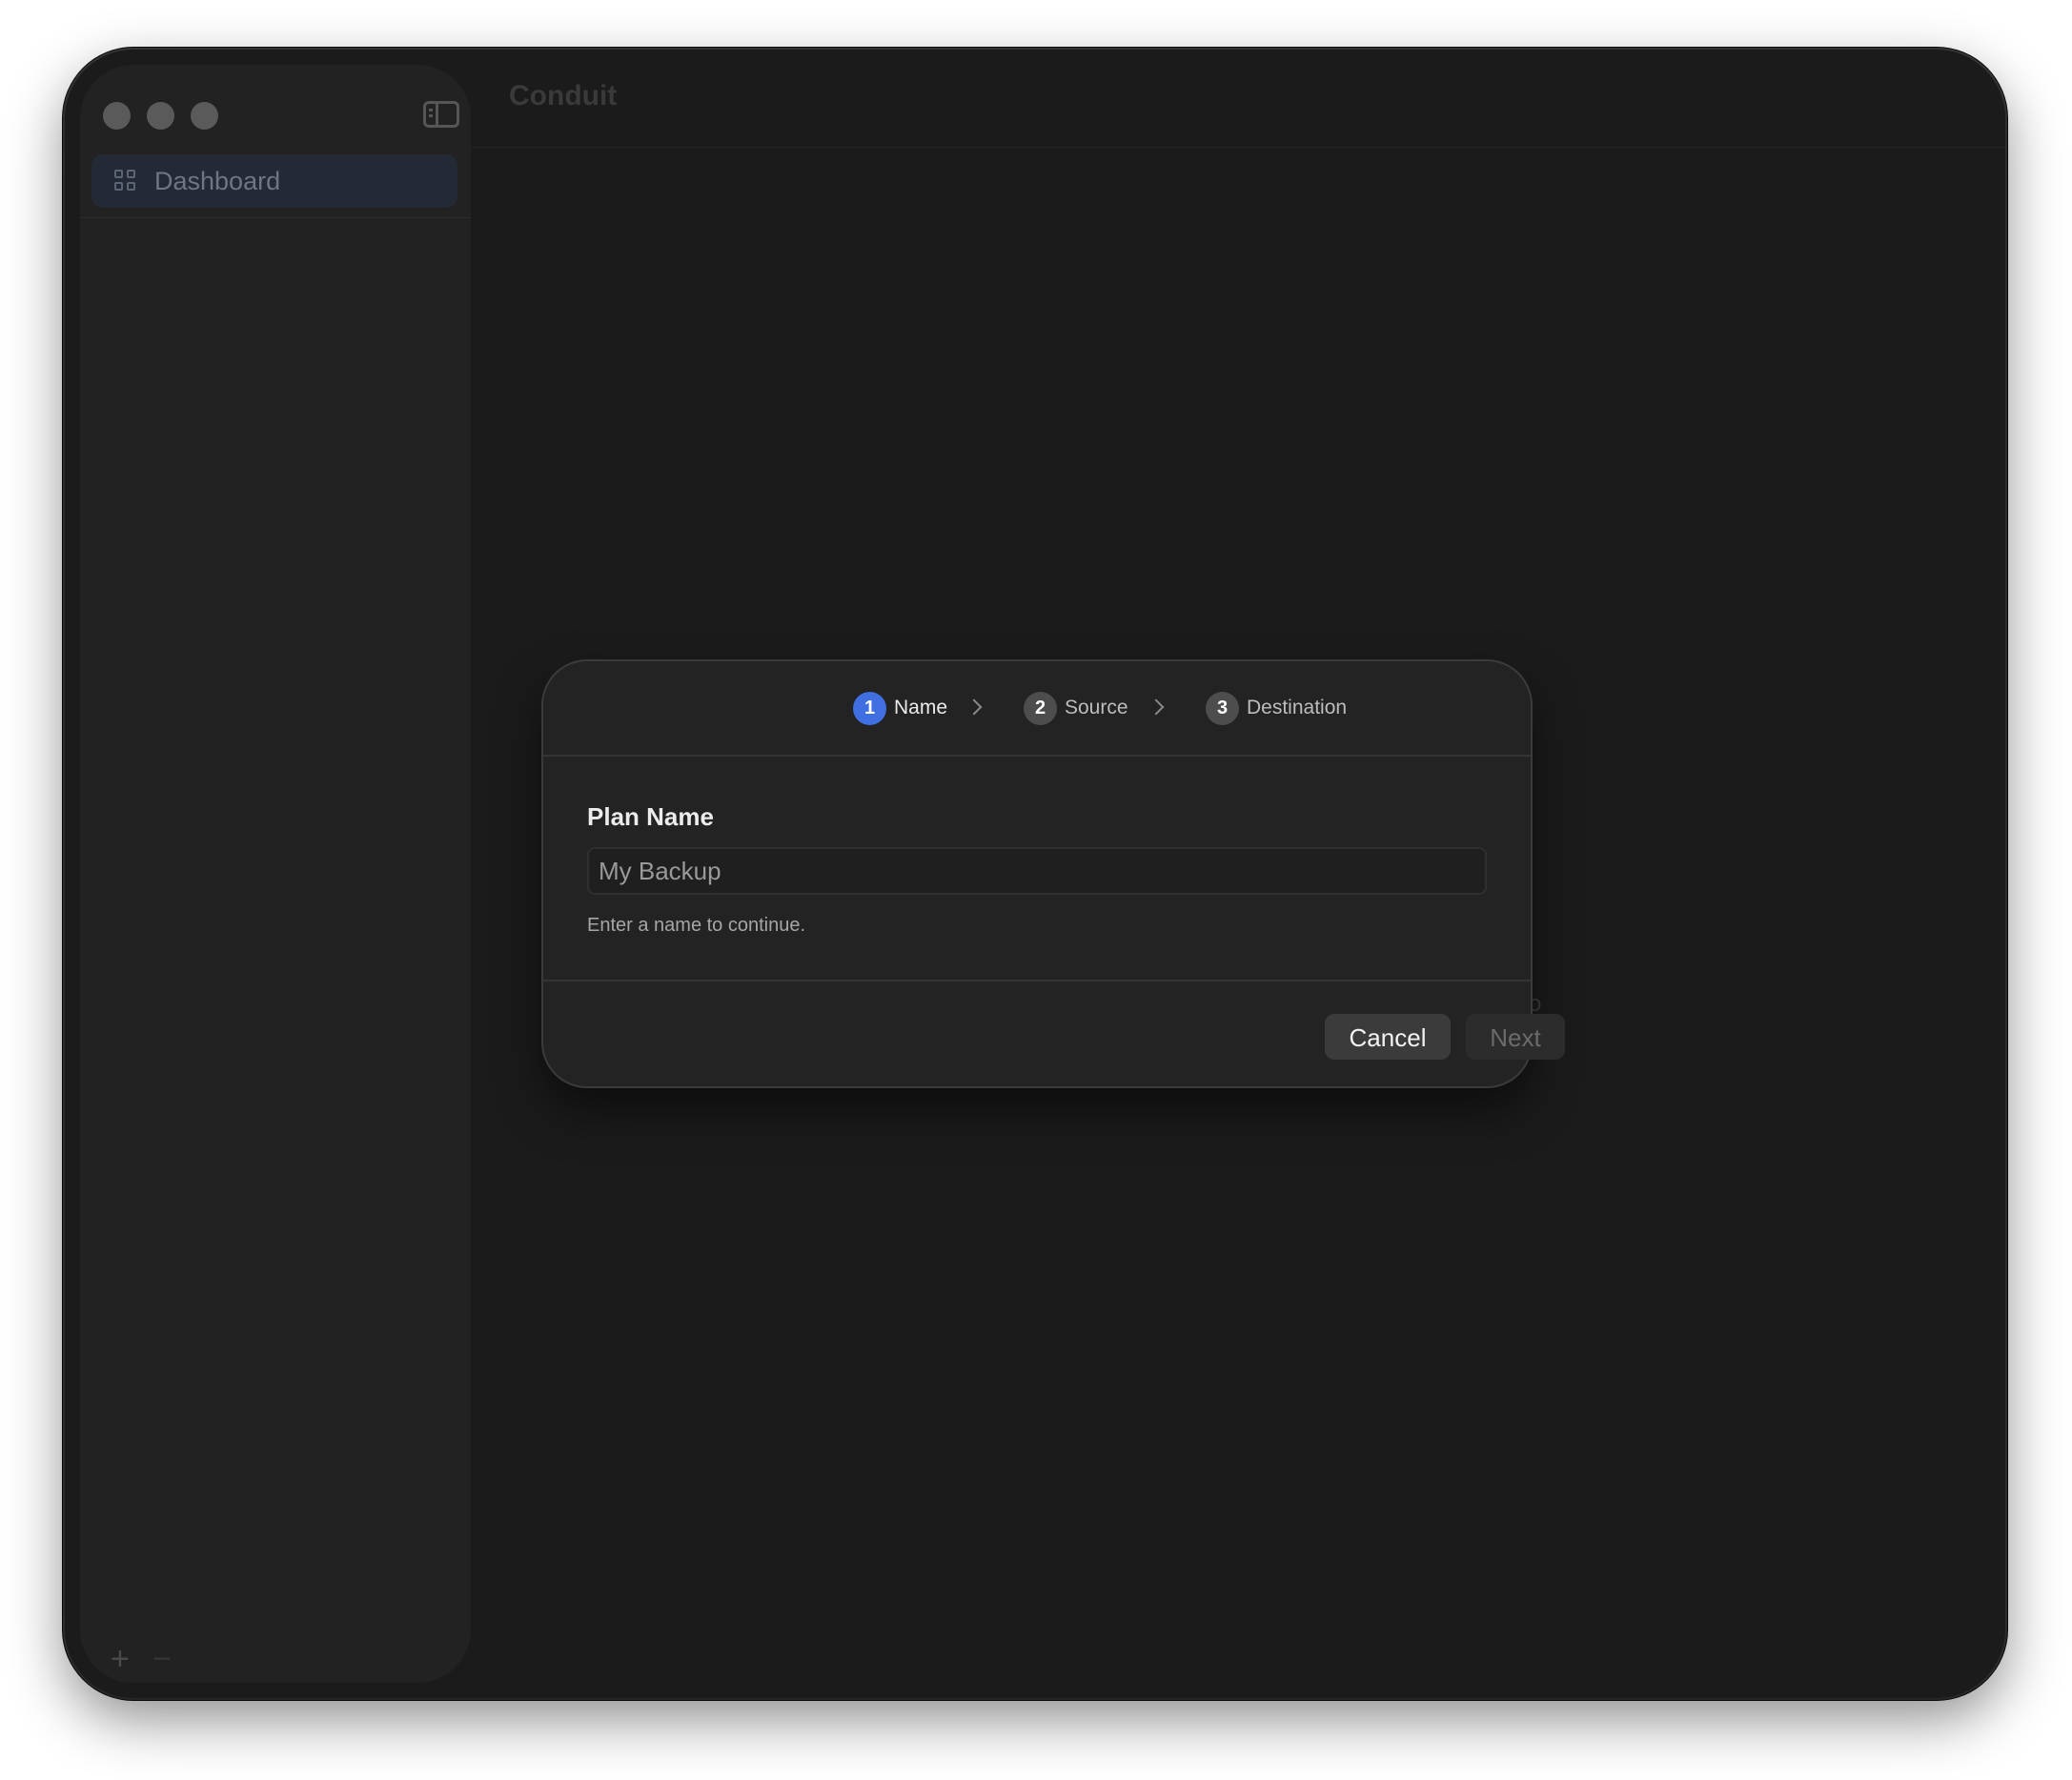 The height and width of the screenshot is (1780, 2072). What do you see at coordinates (1096, 707) in the screenshot?
I see `step-label-source: Source` at bounding box center [1096, 707].